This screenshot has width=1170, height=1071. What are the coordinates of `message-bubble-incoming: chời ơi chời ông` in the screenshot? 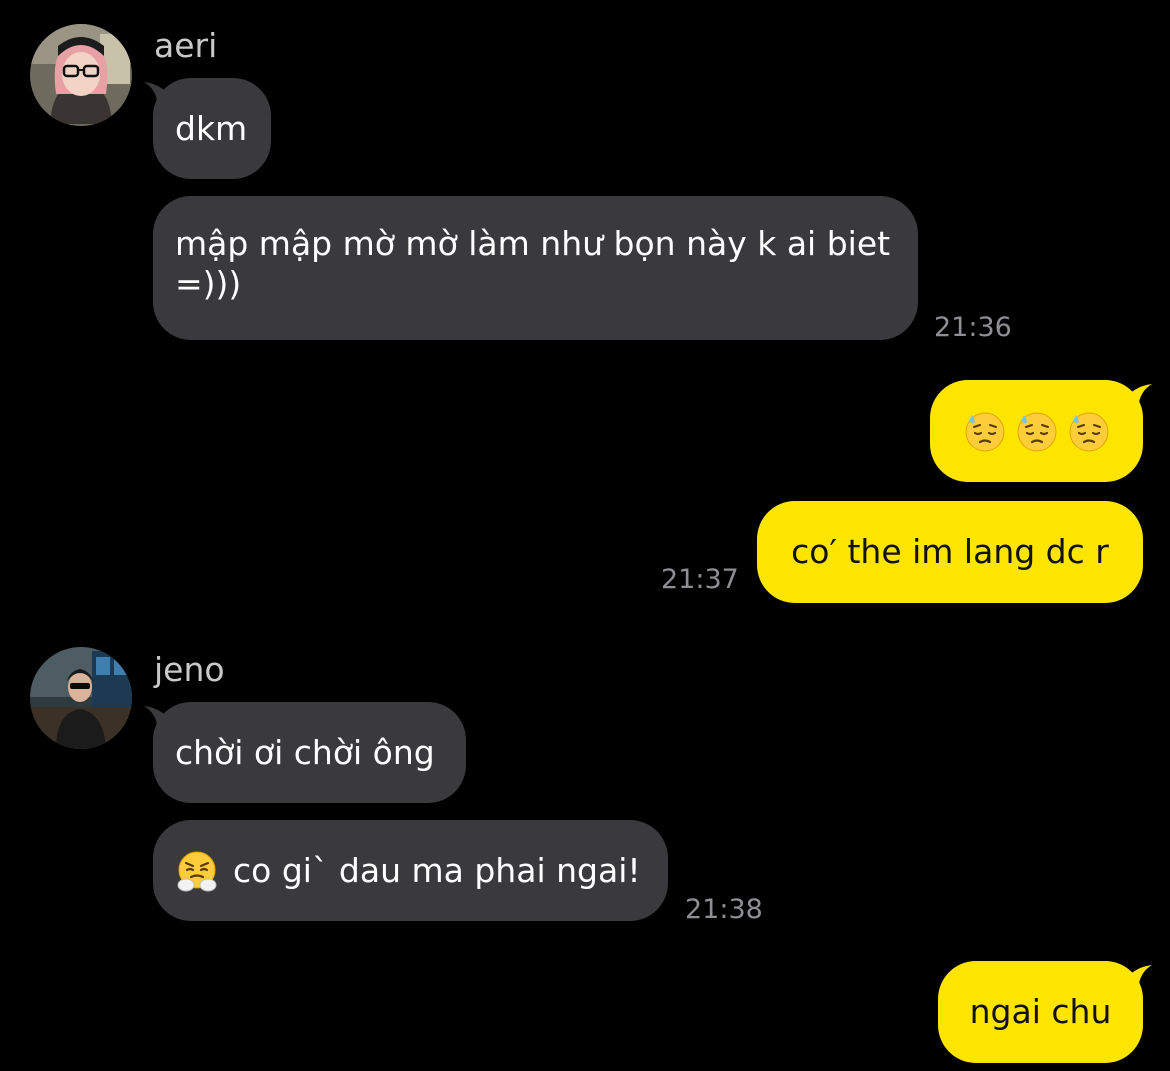 It's located at (309, 752).